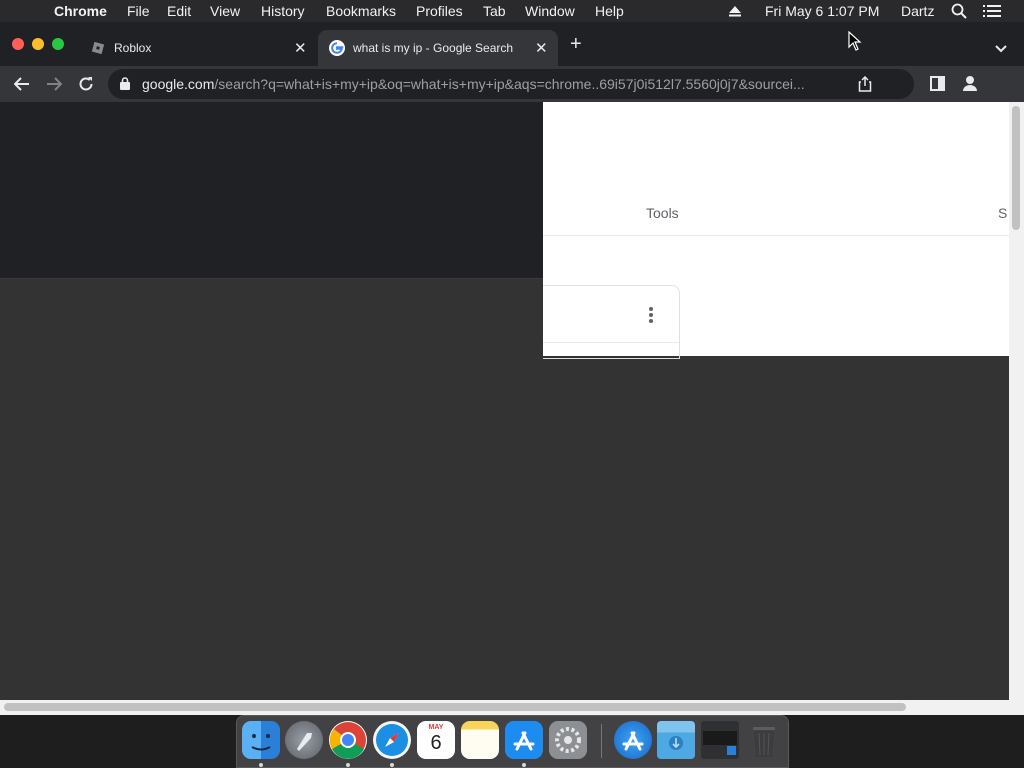 The image size is (1024, 768). I want to click on side-panel-icon, so click(937, 86).